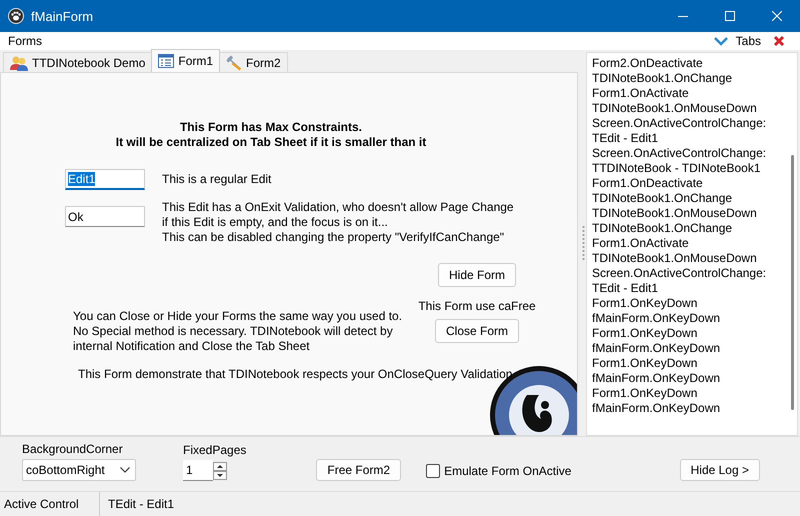  I want to click on checkbox-label: Emulate Form OnActive, so click(508, 471).